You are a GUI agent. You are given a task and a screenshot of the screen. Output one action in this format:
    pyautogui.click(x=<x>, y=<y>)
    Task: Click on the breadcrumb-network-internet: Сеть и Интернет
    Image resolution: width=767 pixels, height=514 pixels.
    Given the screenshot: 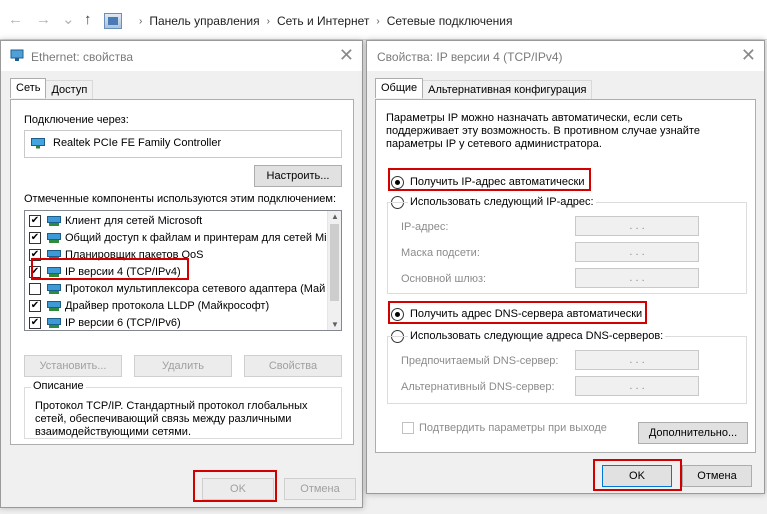 What is the action you would take?
    pyautogui.click(x=323, y=21)
    